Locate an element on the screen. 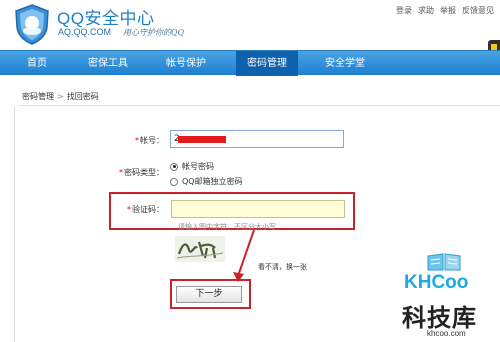 The image size is (500, 342). breadcrumb-item-recover-password: 找回密码 is located at coordinates (82, 96).